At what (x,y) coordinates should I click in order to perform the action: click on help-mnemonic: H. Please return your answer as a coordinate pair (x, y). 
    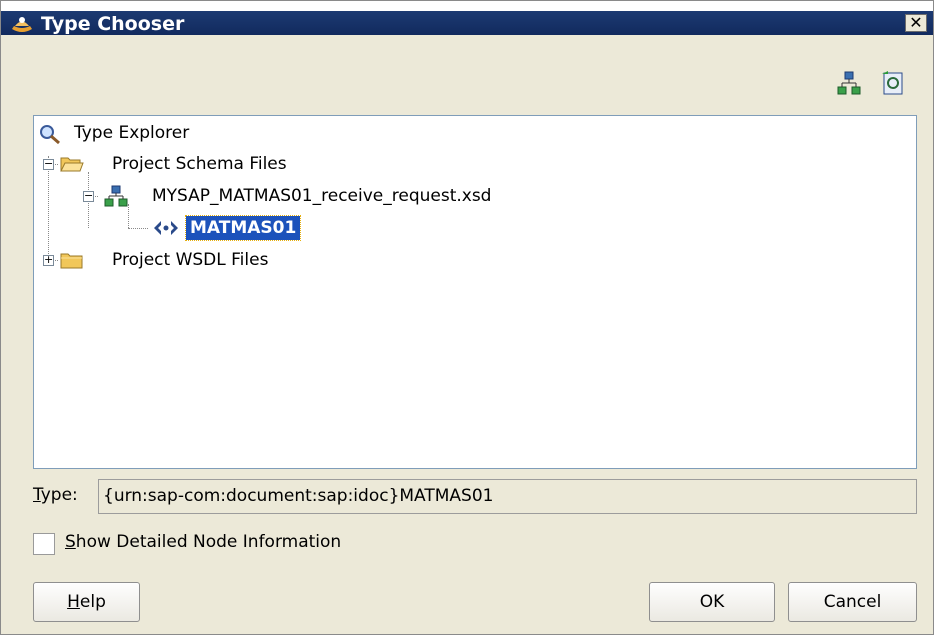
    Looking at the image, I should click on (73, 602).